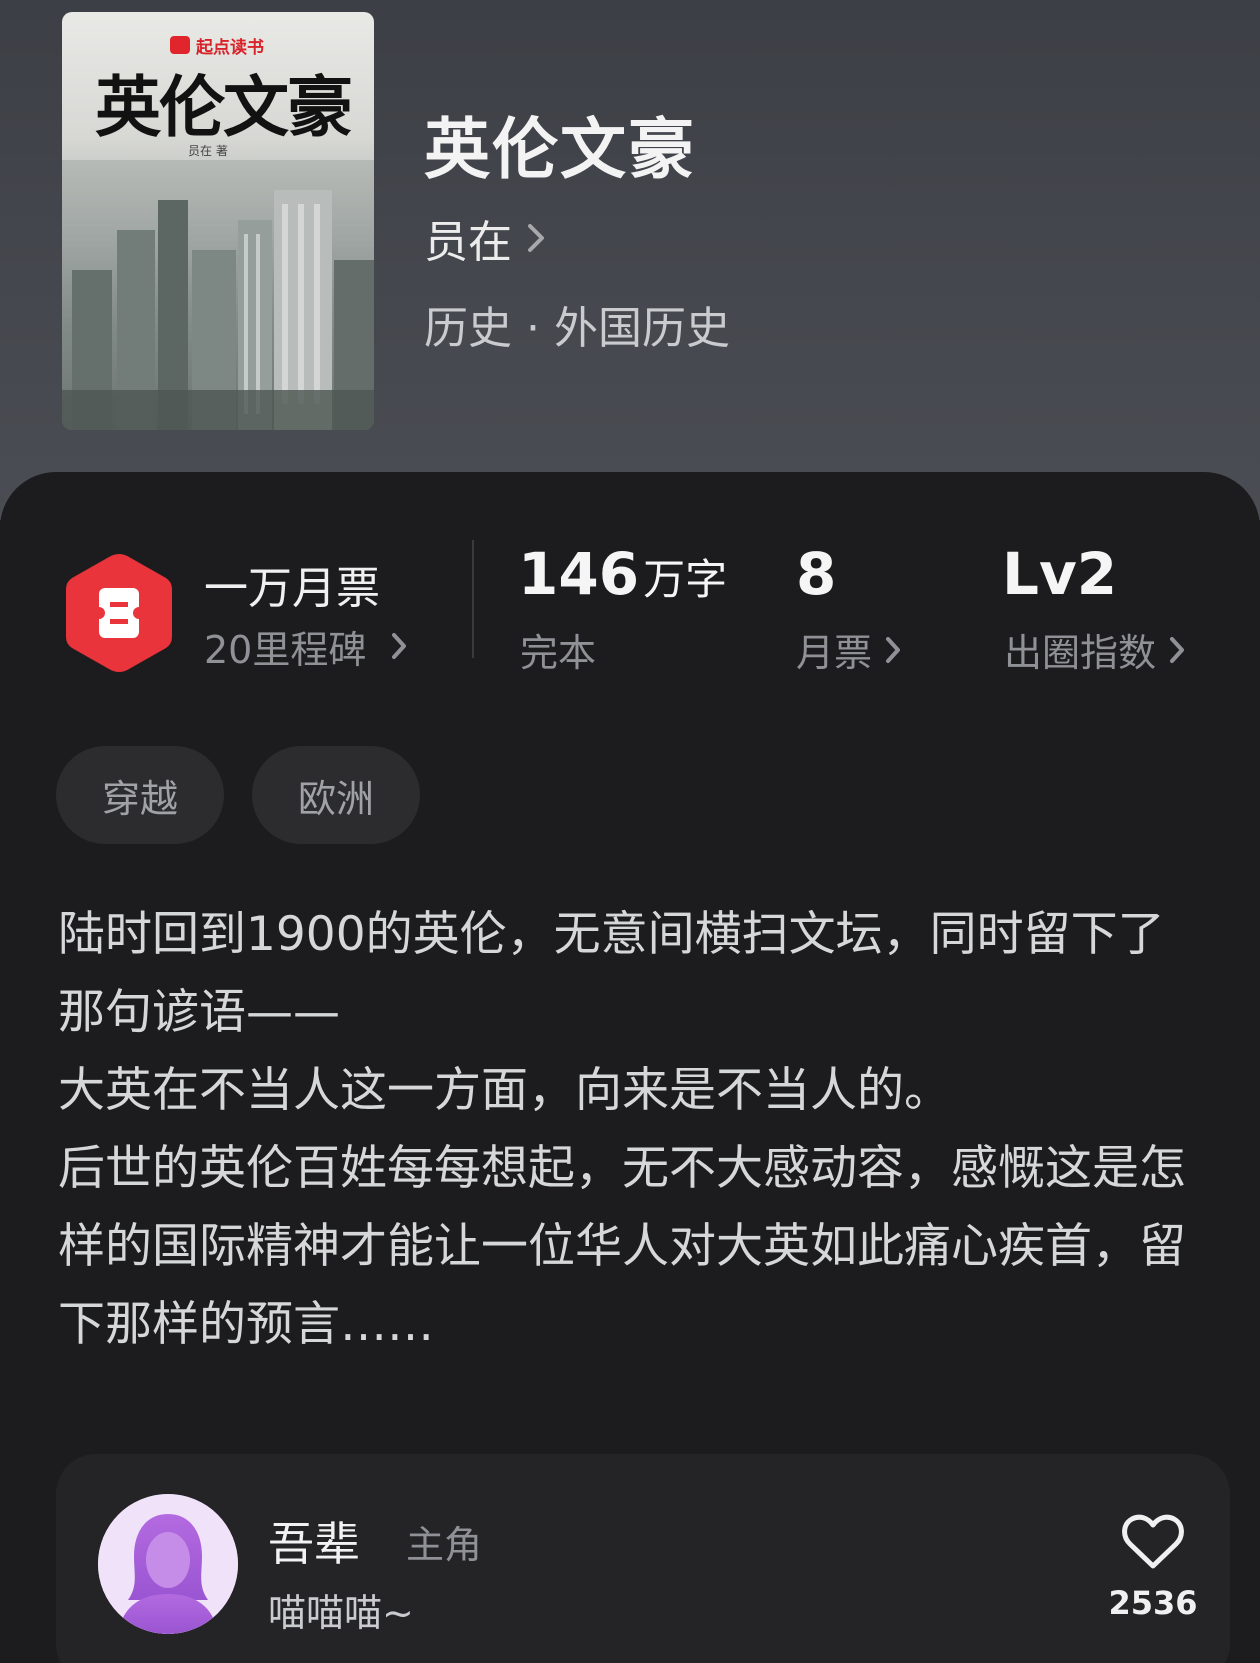 The image size is (1260, 1663). I want to click on word-count-value: 146 万字, so click(622, 574).